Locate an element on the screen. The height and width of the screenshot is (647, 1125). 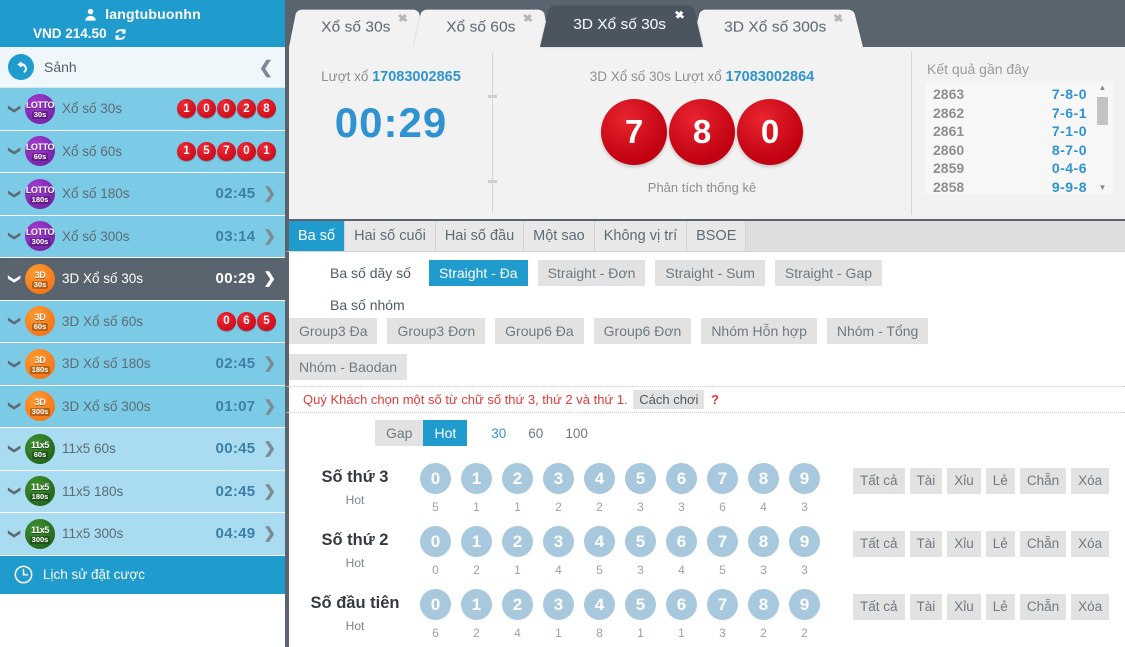
count-option: 60 is located at coordinates (535, 433).